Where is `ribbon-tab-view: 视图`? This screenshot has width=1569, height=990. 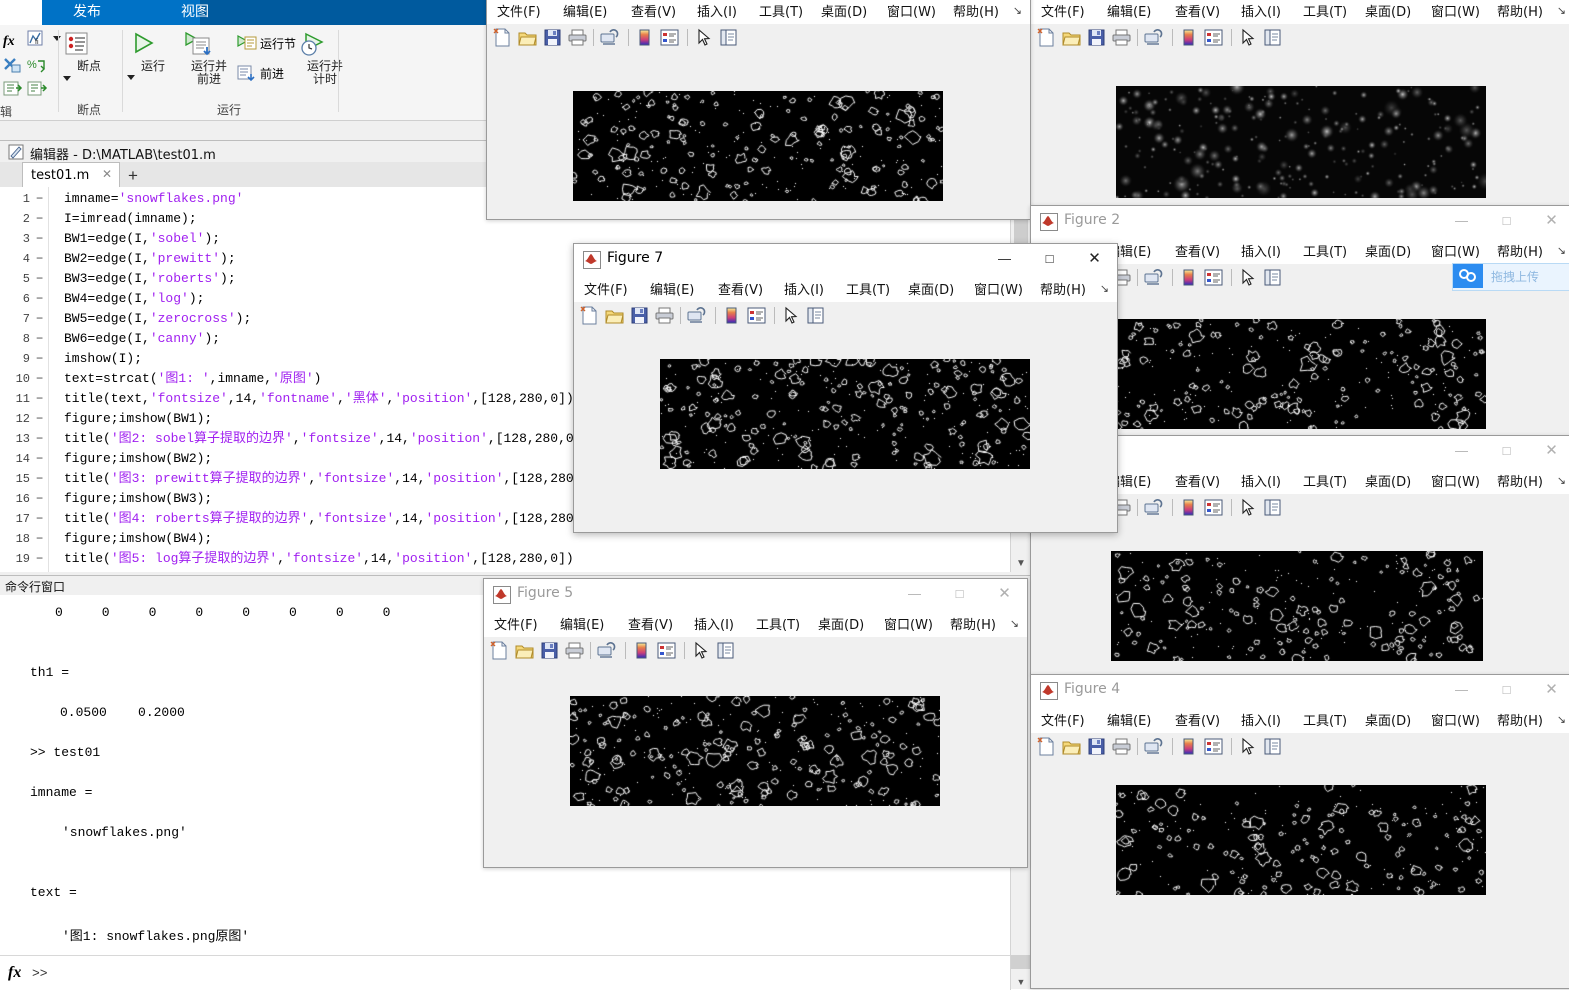
ribbon-tab-view: 视图 is located at coordinates (195, 12).